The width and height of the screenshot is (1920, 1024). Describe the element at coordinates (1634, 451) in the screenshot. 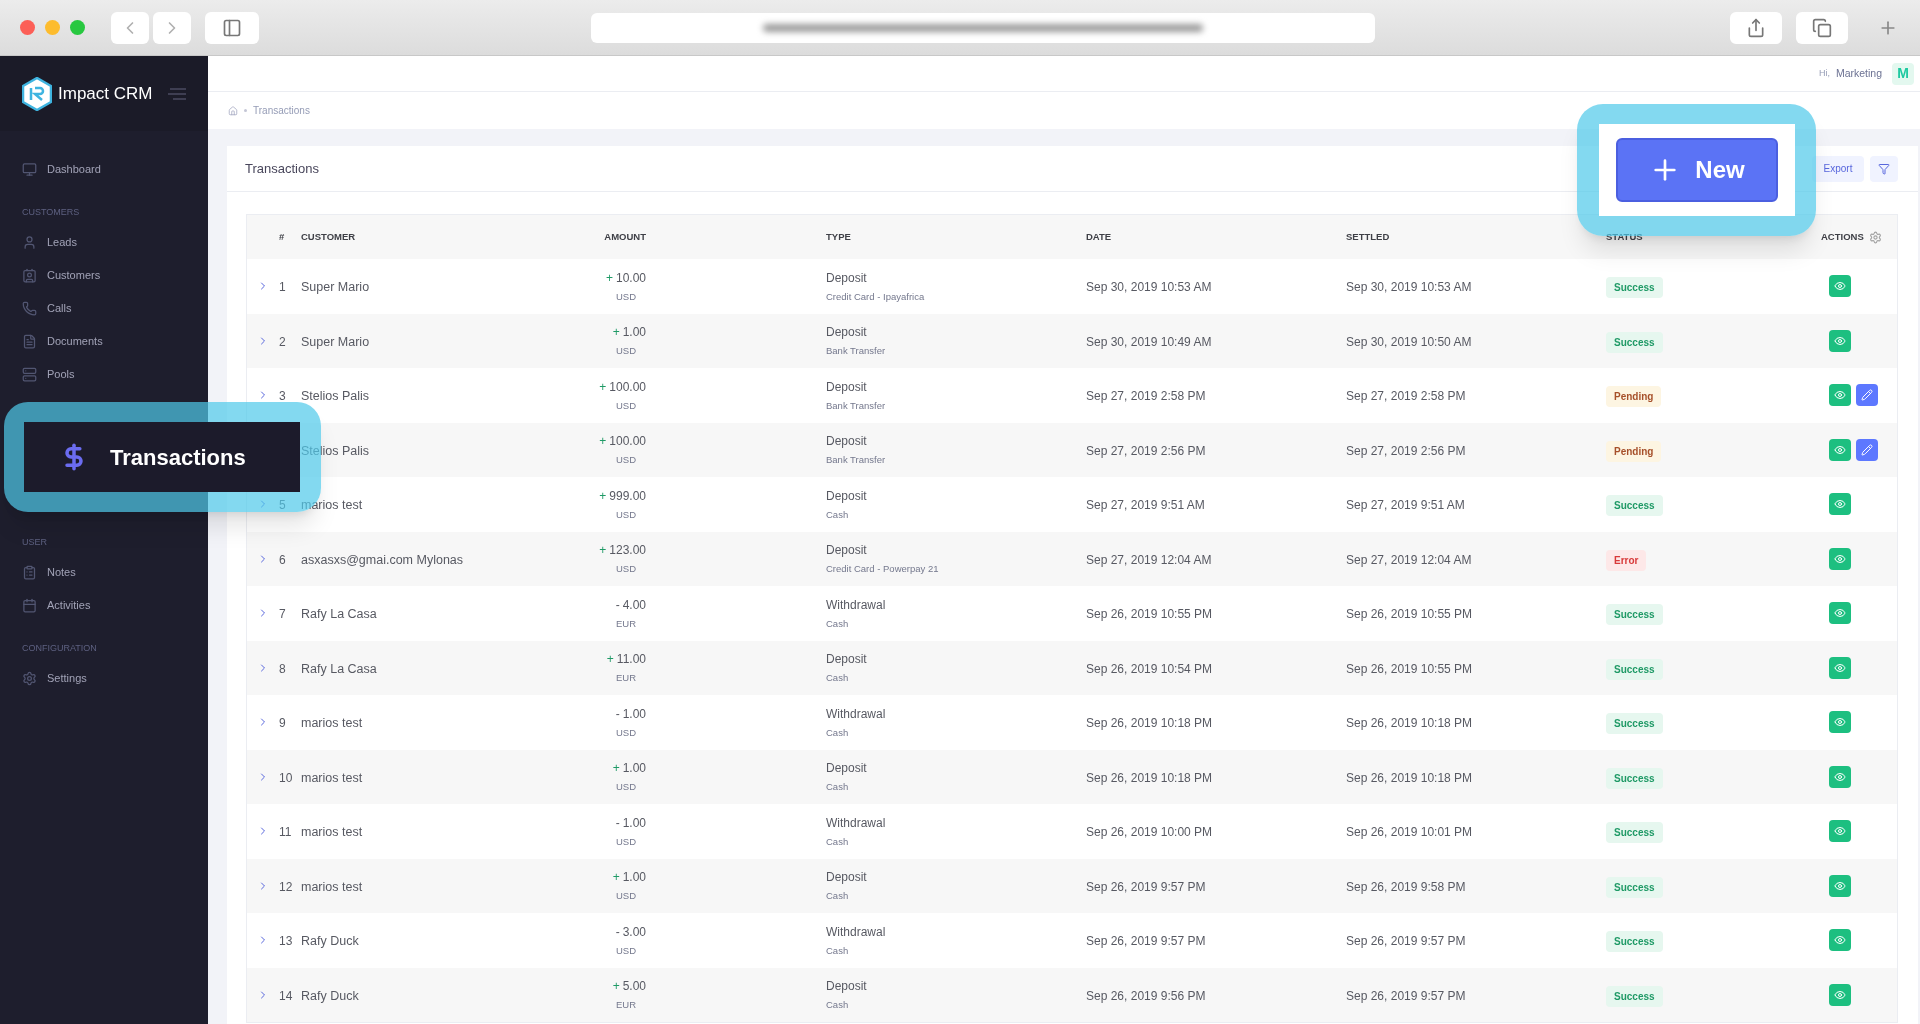

I see `status-badge: Pending` at that location.